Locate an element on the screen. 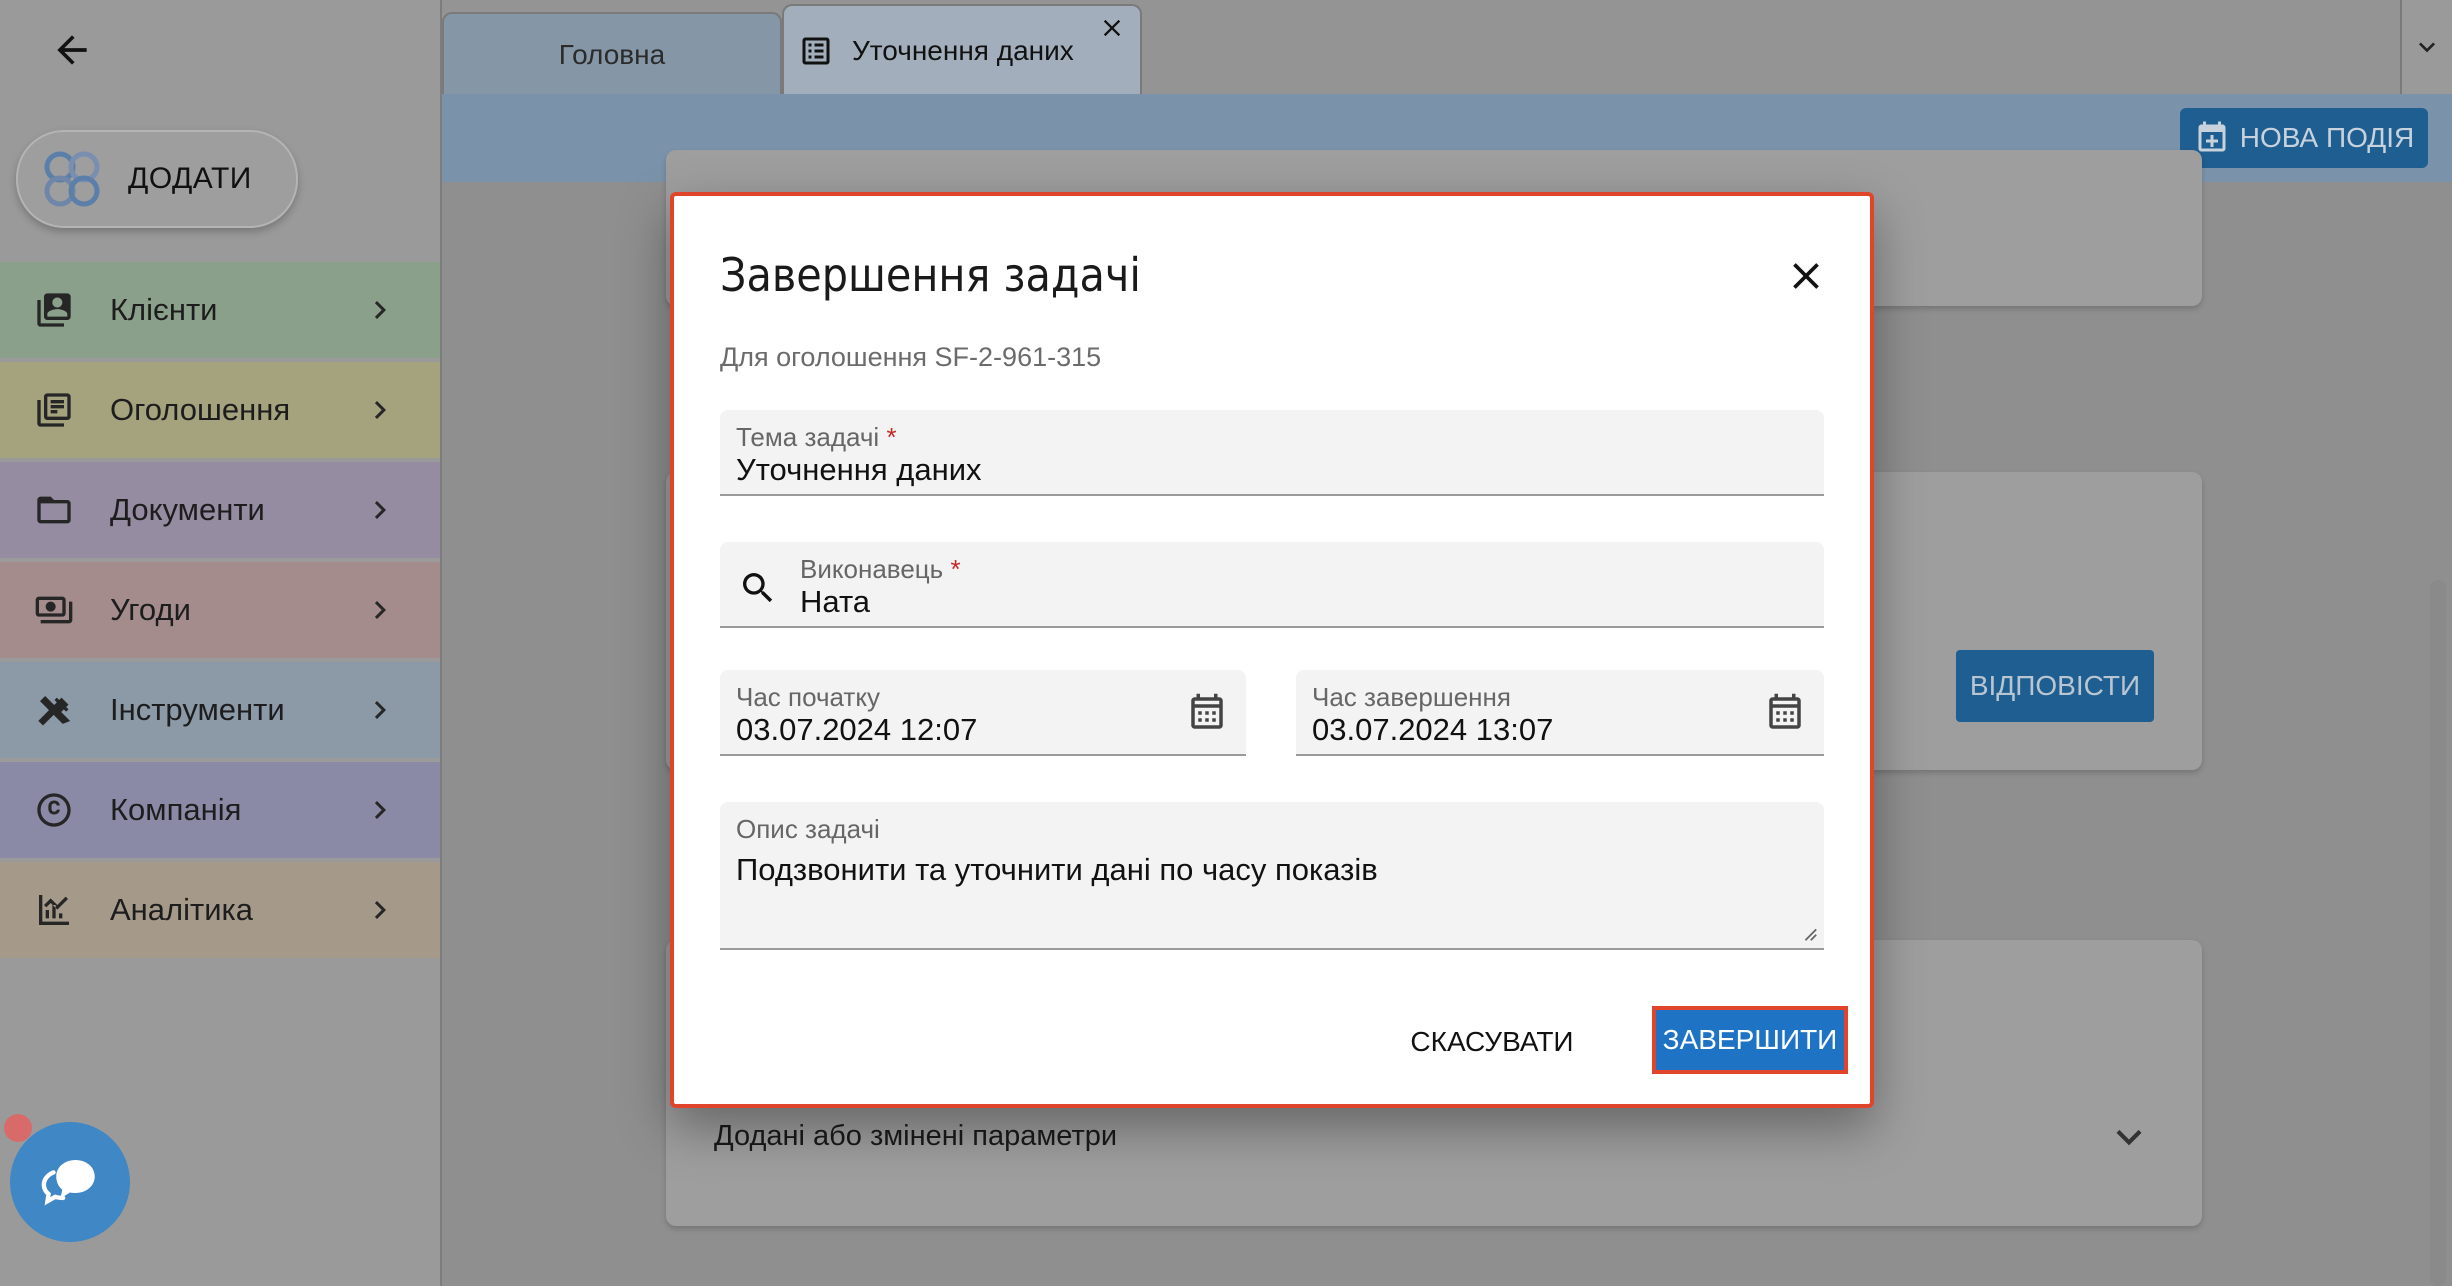 This screenshot has width=2452, height=1286. arrow-back-icon is located at coordinates (72, 50).